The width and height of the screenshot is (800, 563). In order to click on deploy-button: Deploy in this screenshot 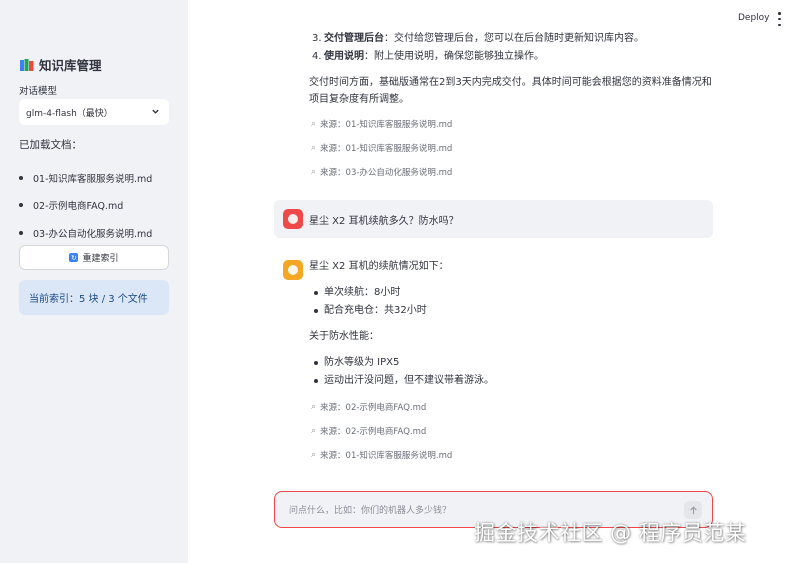, I will do `click(754, 18)`.